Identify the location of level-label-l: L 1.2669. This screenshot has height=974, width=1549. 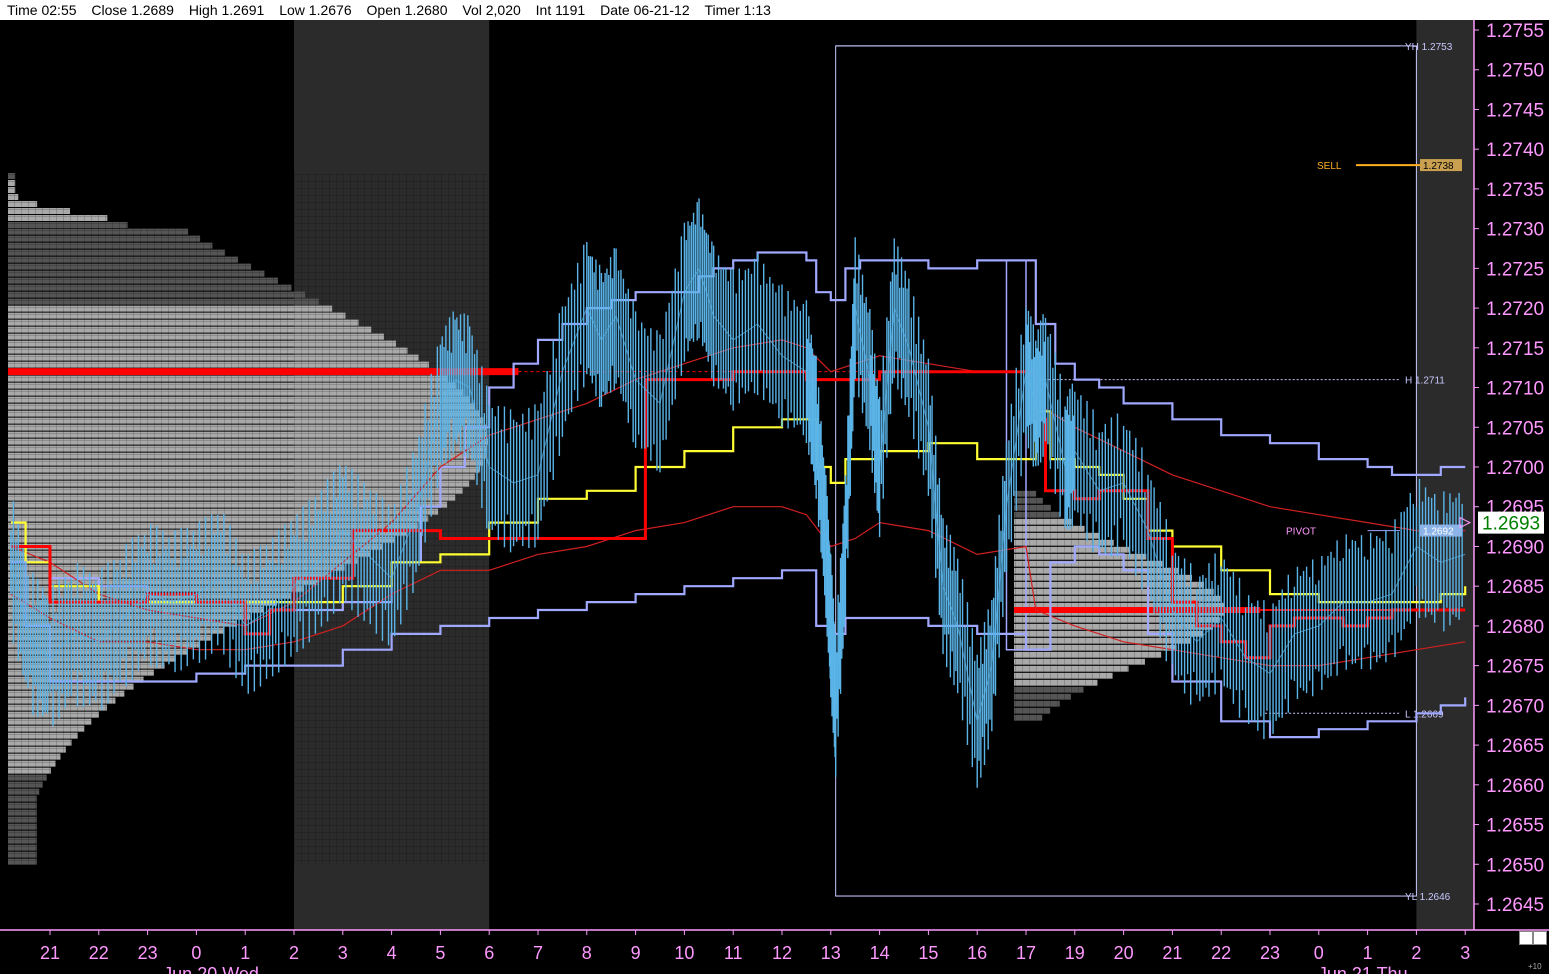
(1424, 714).